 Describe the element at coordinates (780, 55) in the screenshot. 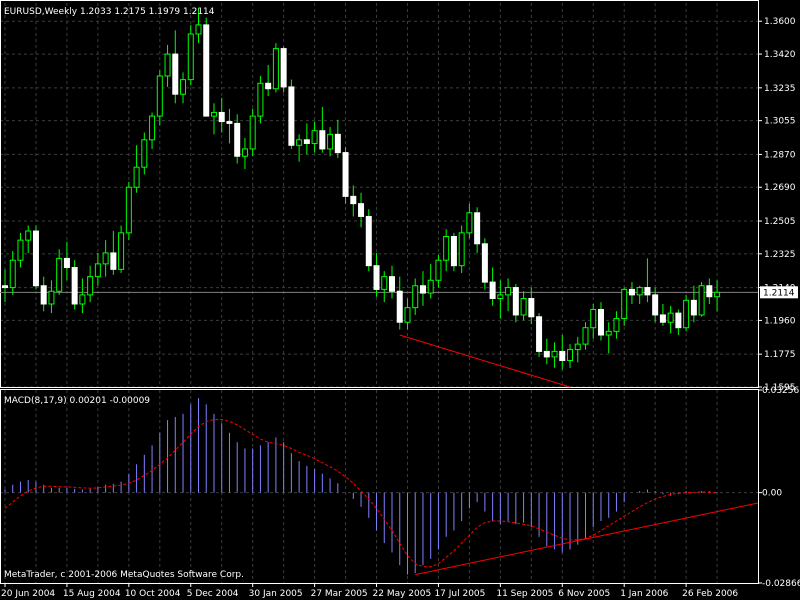

I see `price-axis-label: 1.3420` at that location.